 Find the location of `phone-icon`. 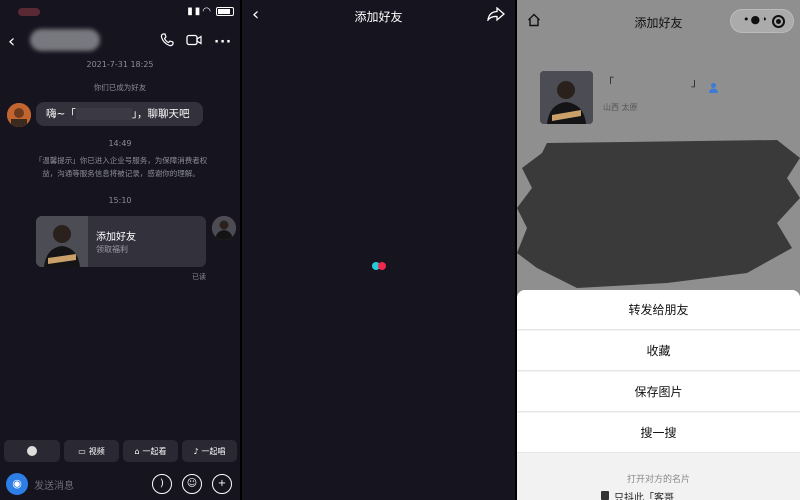

phone-icon is located at coordinates (167, 42).